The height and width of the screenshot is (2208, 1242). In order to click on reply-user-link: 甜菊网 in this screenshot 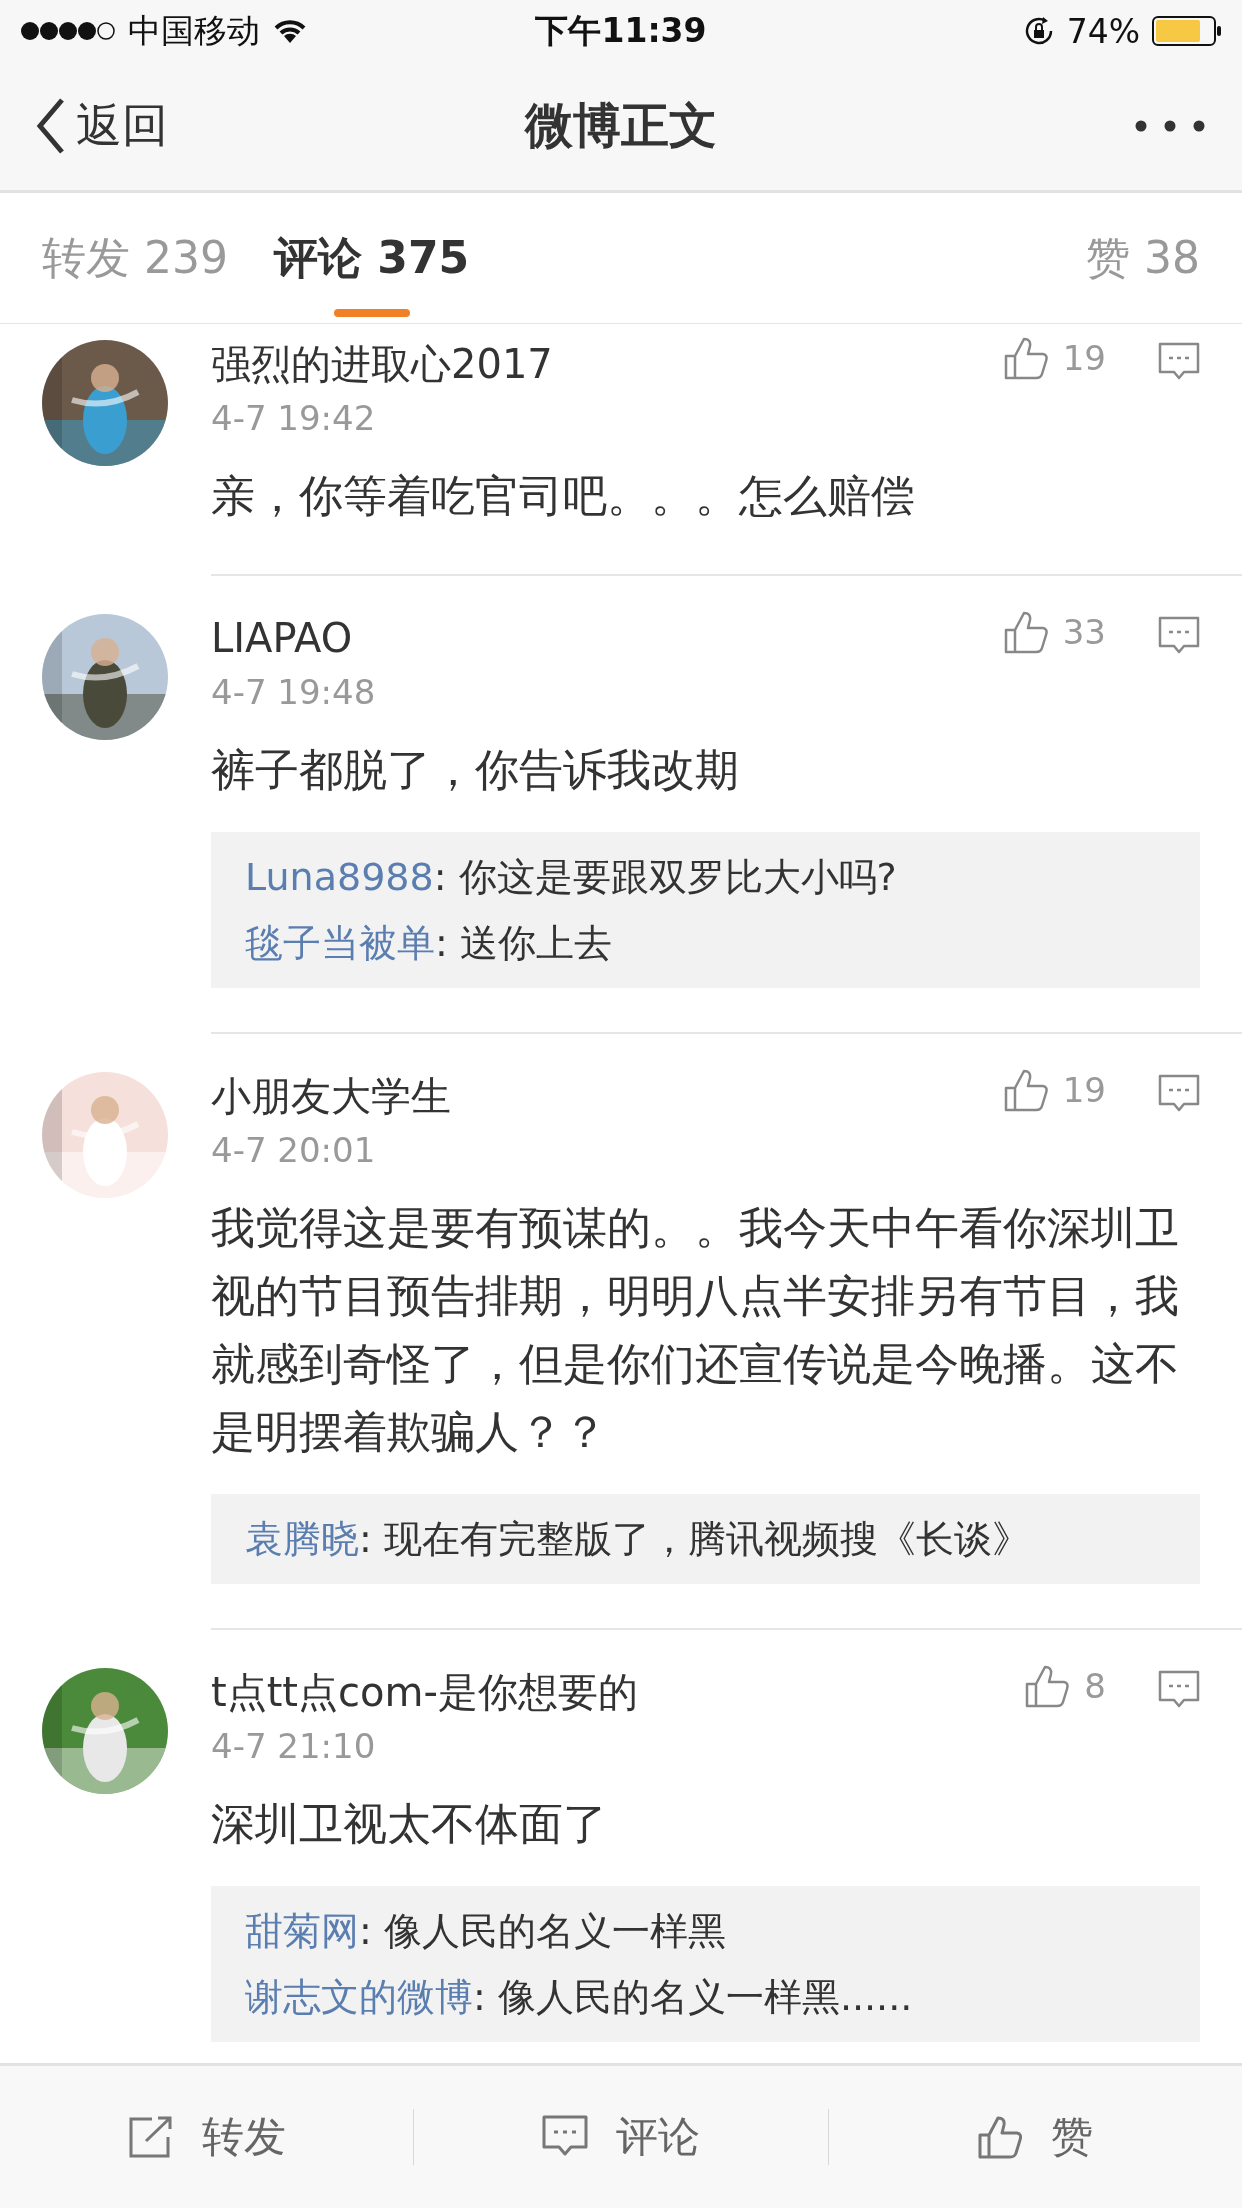, I will do `click(302, 1931)`.